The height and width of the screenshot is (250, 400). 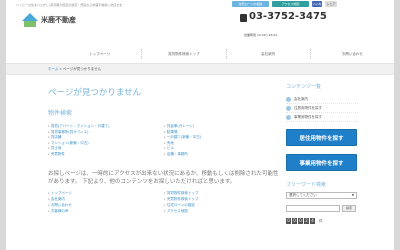 What do you see at coordinates (222, 211) in the screenshot?
I see `list-item: アクセス地図` at bounding box center [222, 211].